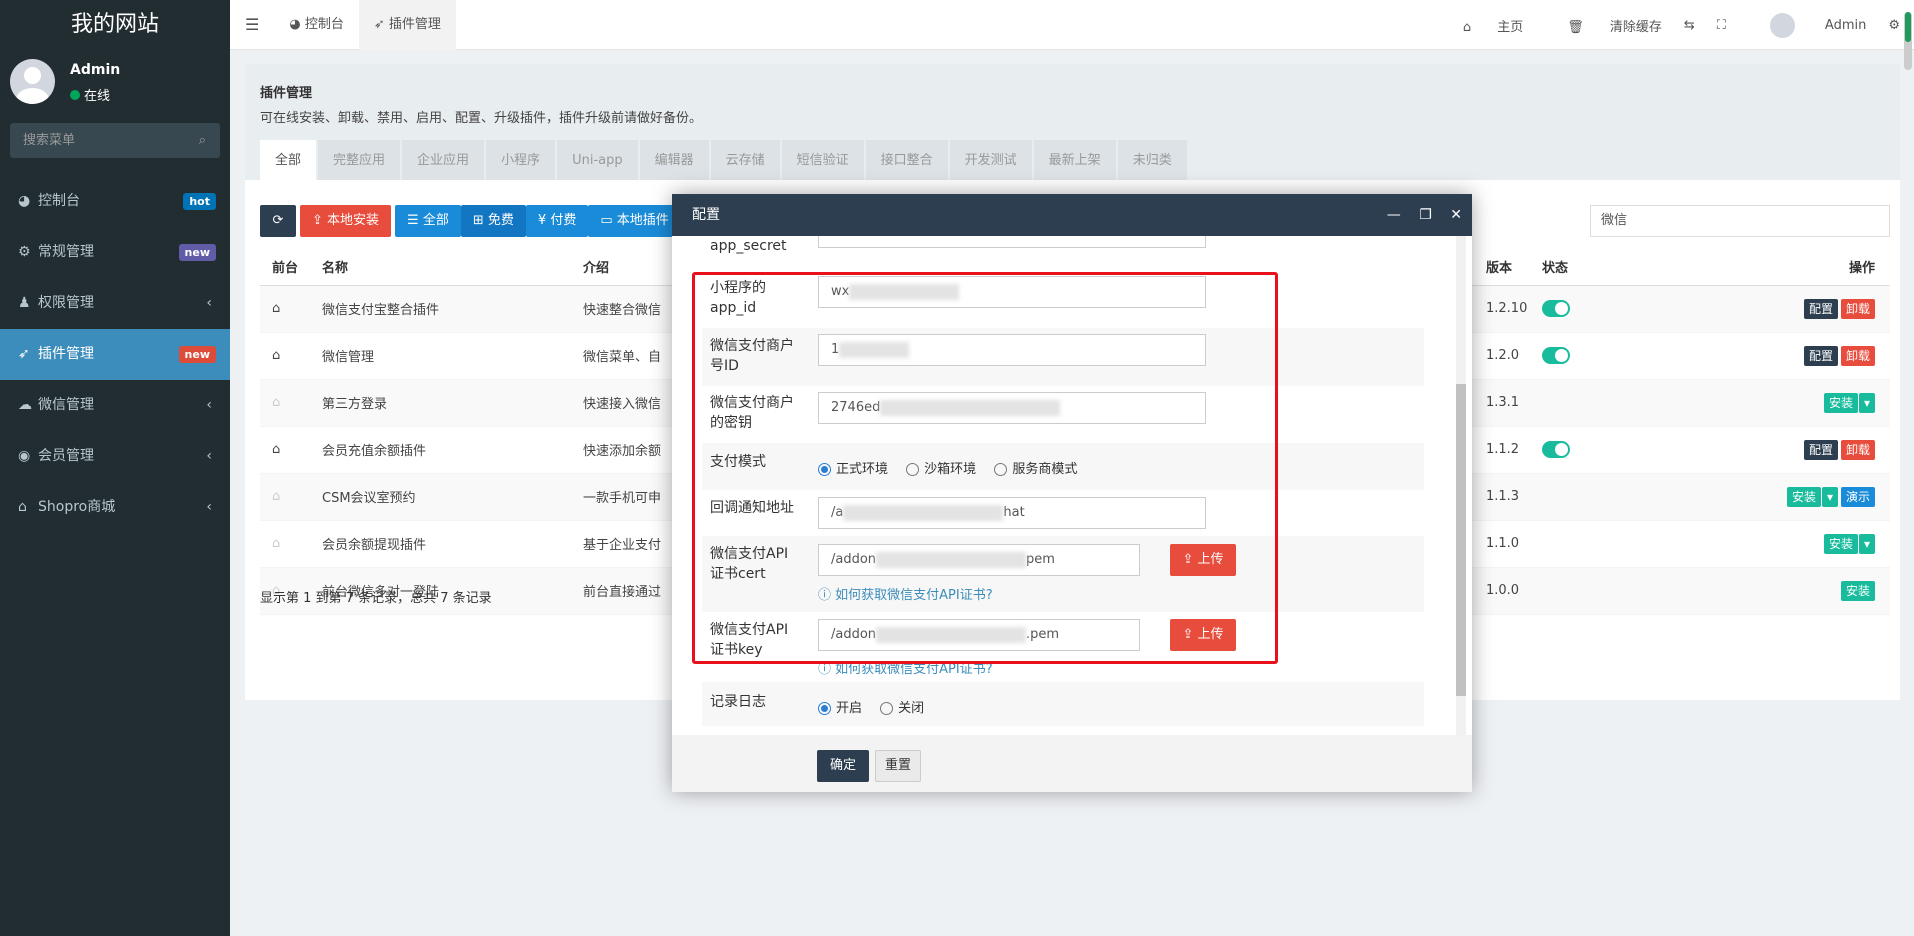 Image resolution: width=1914 pixels, height=936 pixels. What do you see at coordinates (706, 215) in the screenshot?
I see `modal-title: 配置` at bounding box center [706, 215].